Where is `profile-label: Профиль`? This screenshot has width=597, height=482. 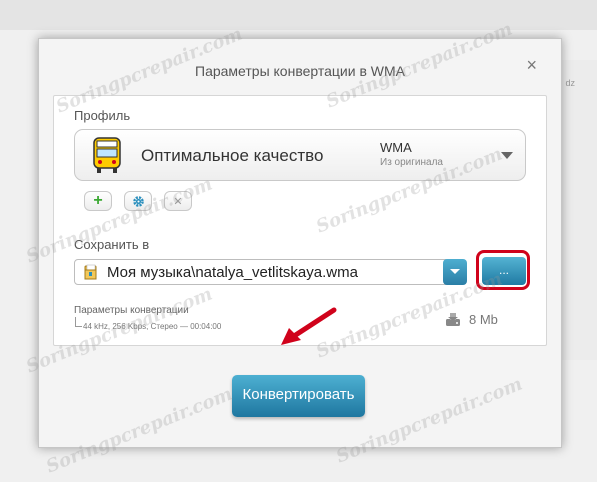 profile-label: Профиль is located at coordinates (102, 115).